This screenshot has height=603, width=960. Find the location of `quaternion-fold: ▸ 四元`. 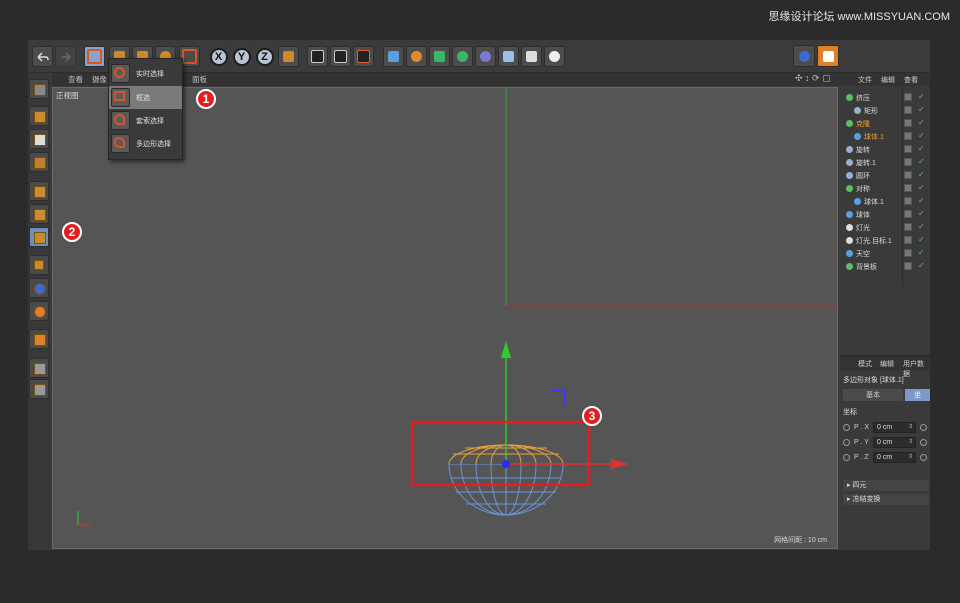

quaternion-fold: ▸ 四元 is located at coordinates (886, 485).